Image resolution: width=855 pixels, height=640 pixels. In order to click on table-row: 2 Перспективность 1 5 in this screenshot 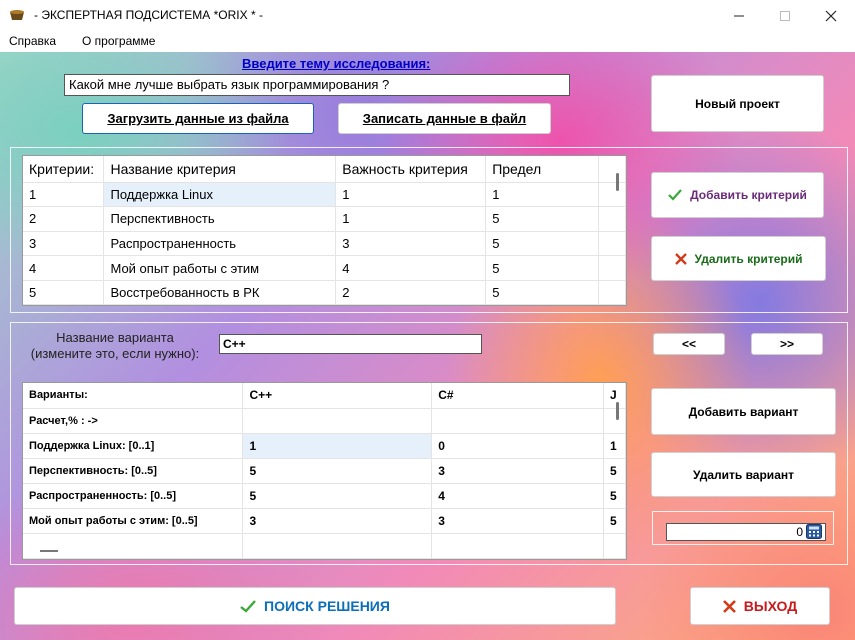, I will do `click(324, 219)`.